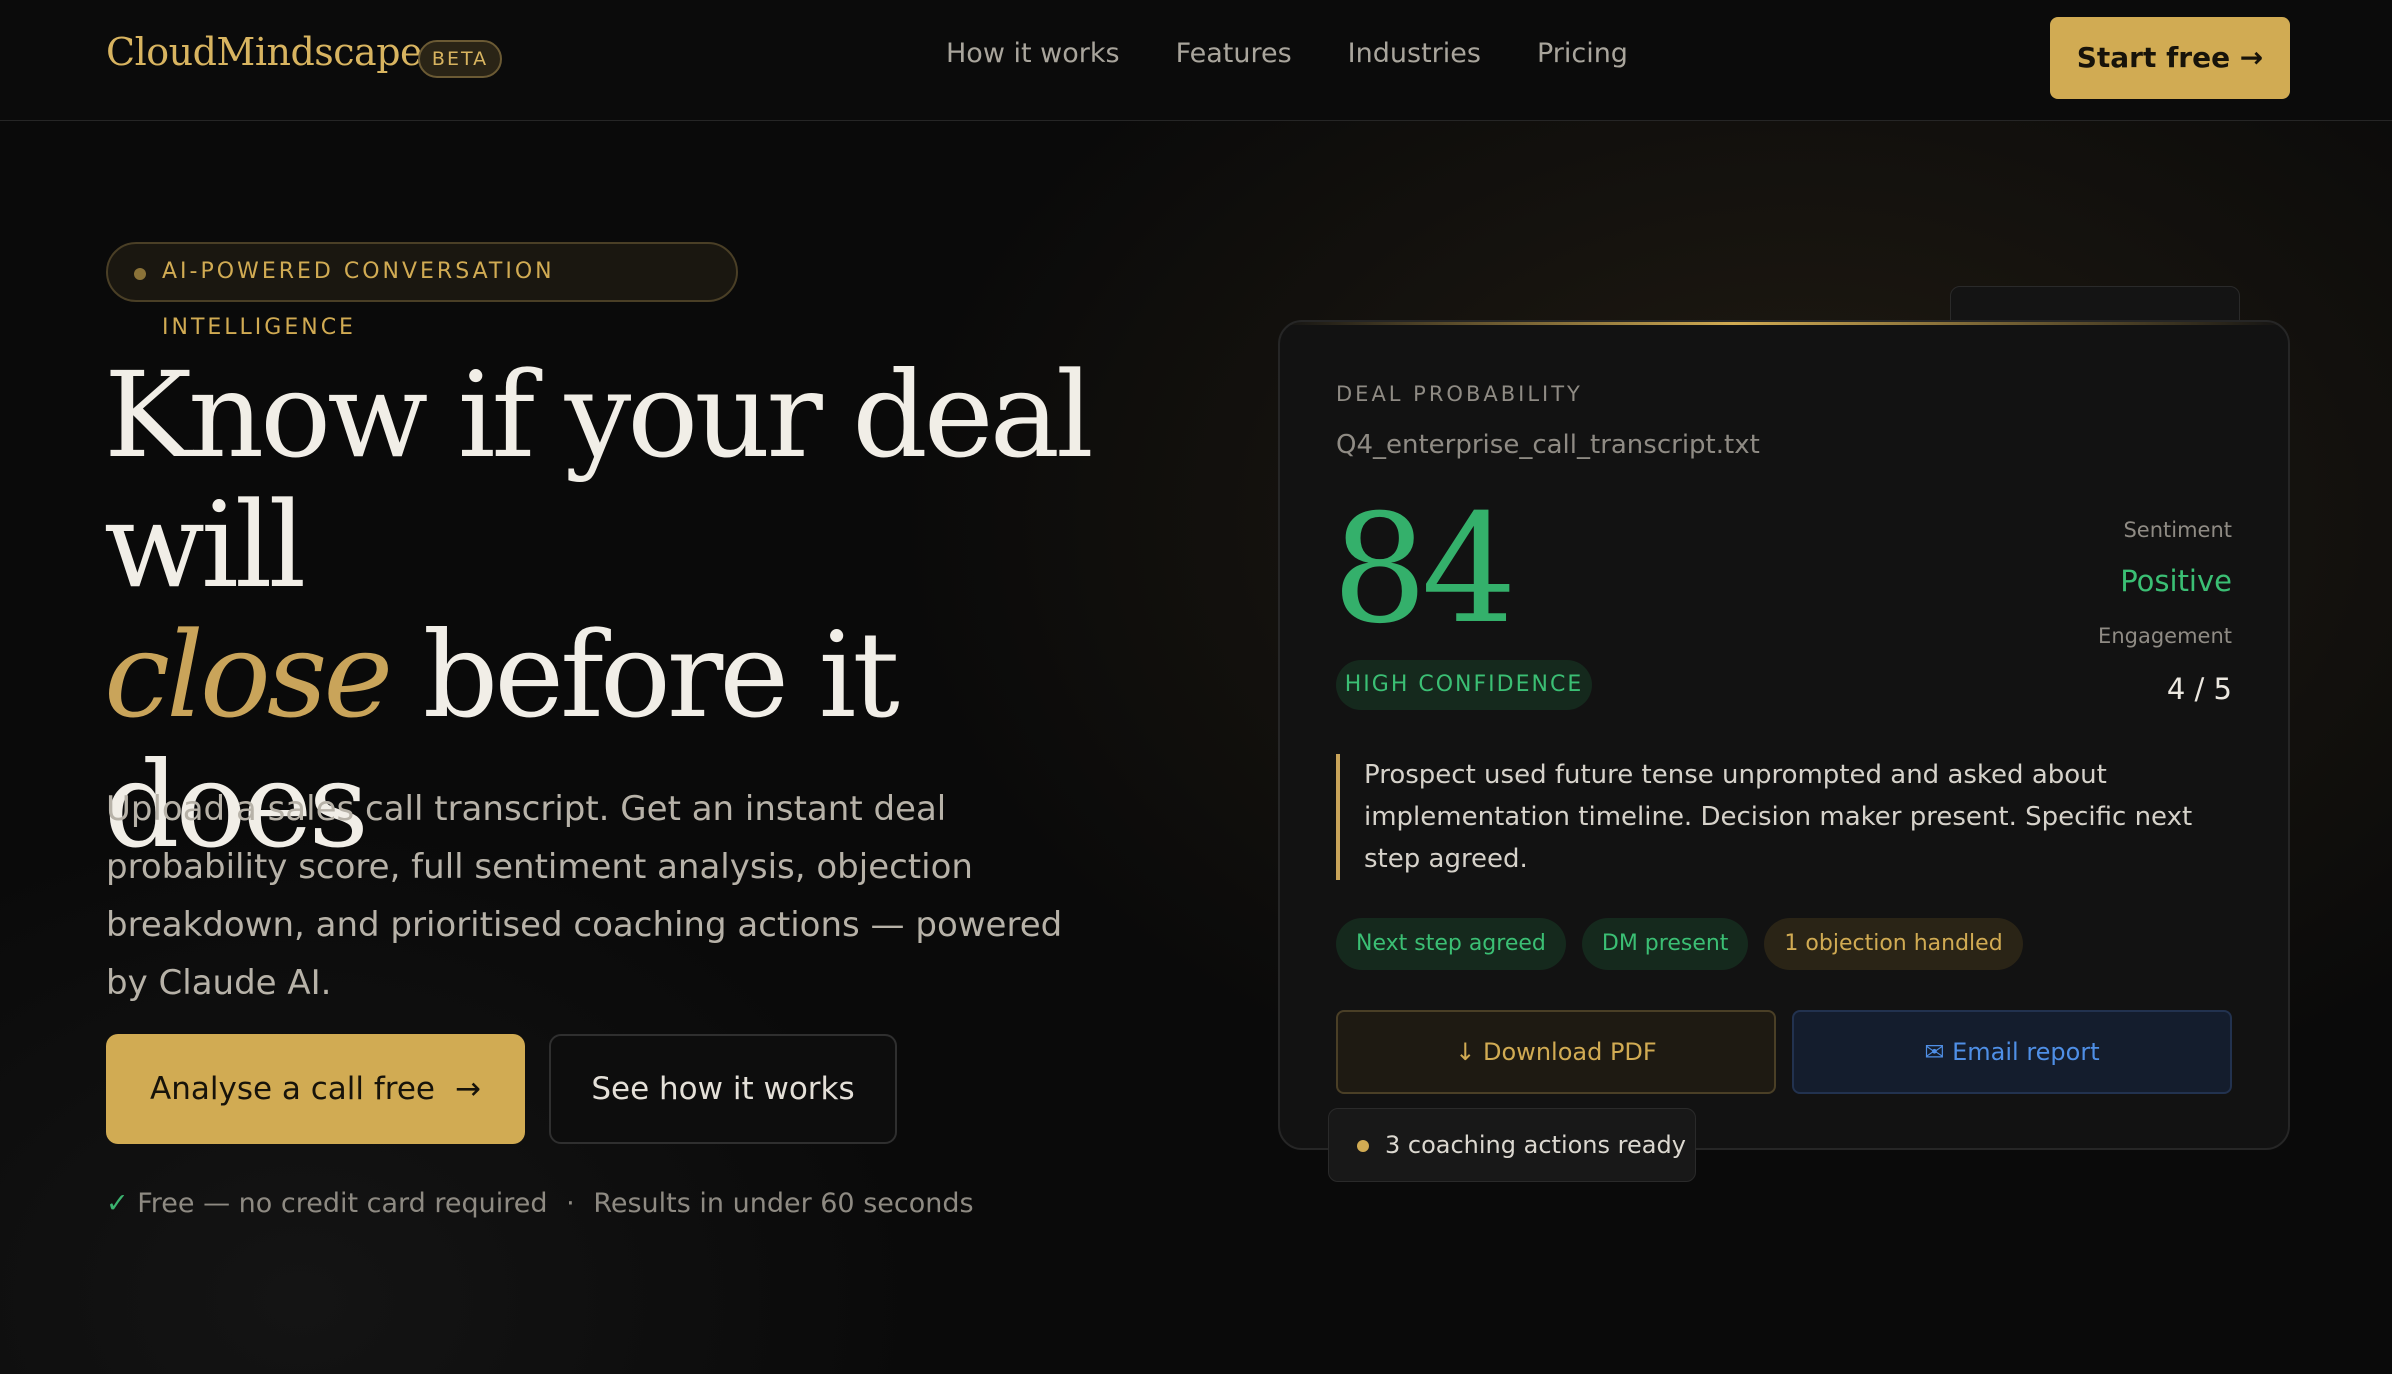 The height and width of the screenshot is (1374, 2392). What do you see at coordinates (342, 1203) in the screenshot?
I see `fineprint-free: Free — no credit card required` at bounding box center [342, 1203].